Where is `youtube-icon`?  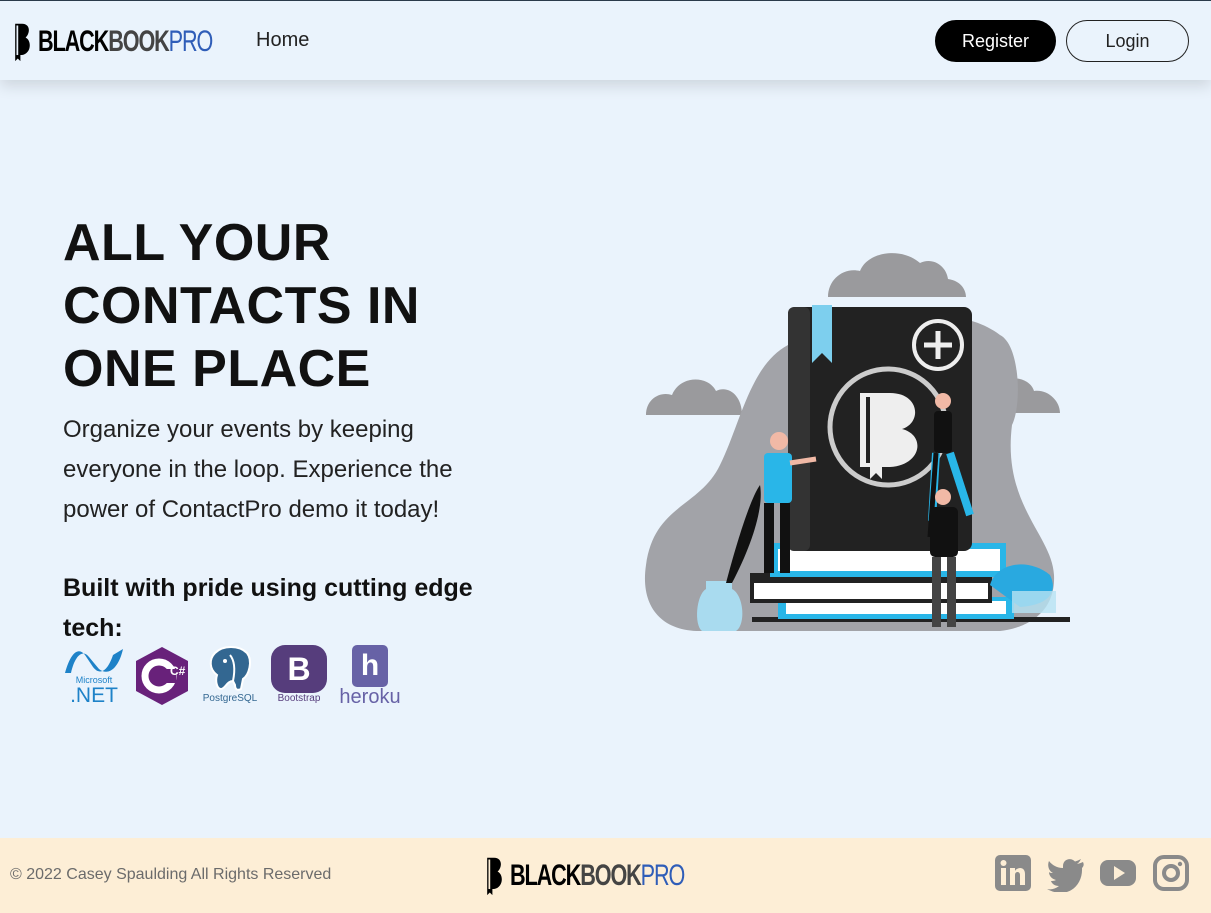 youtube-icon is located at coordinates (1118, 873).